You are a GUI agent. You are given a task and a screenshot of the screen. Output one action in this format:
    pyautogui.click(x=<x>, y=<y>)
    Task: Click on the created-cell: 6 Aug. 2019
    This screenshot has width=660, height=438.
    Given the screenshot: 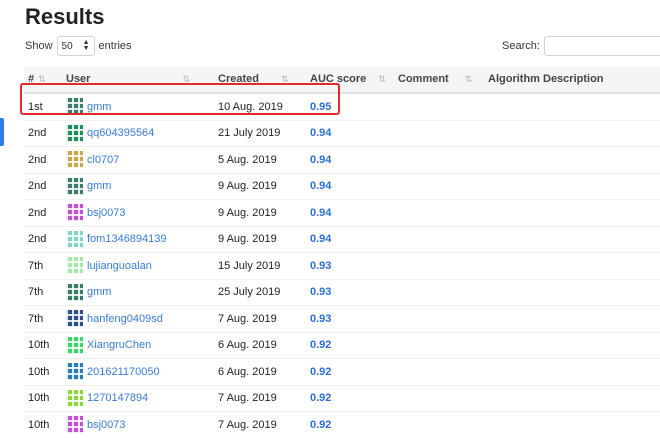 What is the action you would take?
    pyautogui.click(x=260, y=345)
    